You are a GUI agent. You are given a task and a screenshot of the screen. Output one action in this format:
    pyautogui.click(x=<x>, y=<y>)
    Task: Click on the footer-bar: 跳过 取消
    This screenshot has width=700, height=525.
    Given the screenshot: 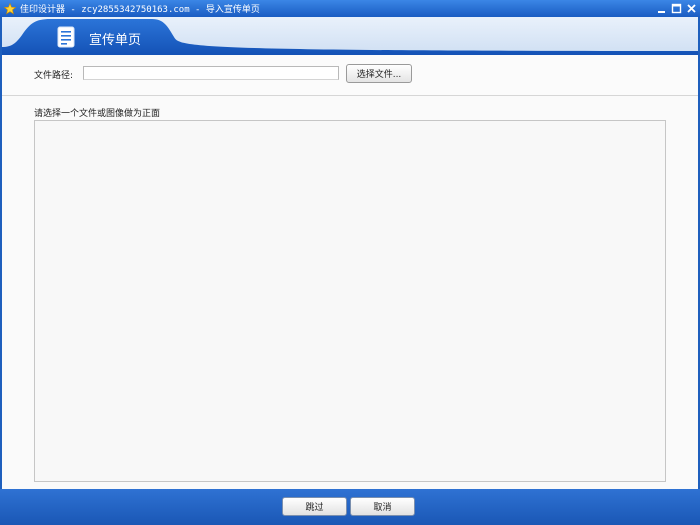 What is the action you would take?
    pyautogui.click(x=350, y=507)
    